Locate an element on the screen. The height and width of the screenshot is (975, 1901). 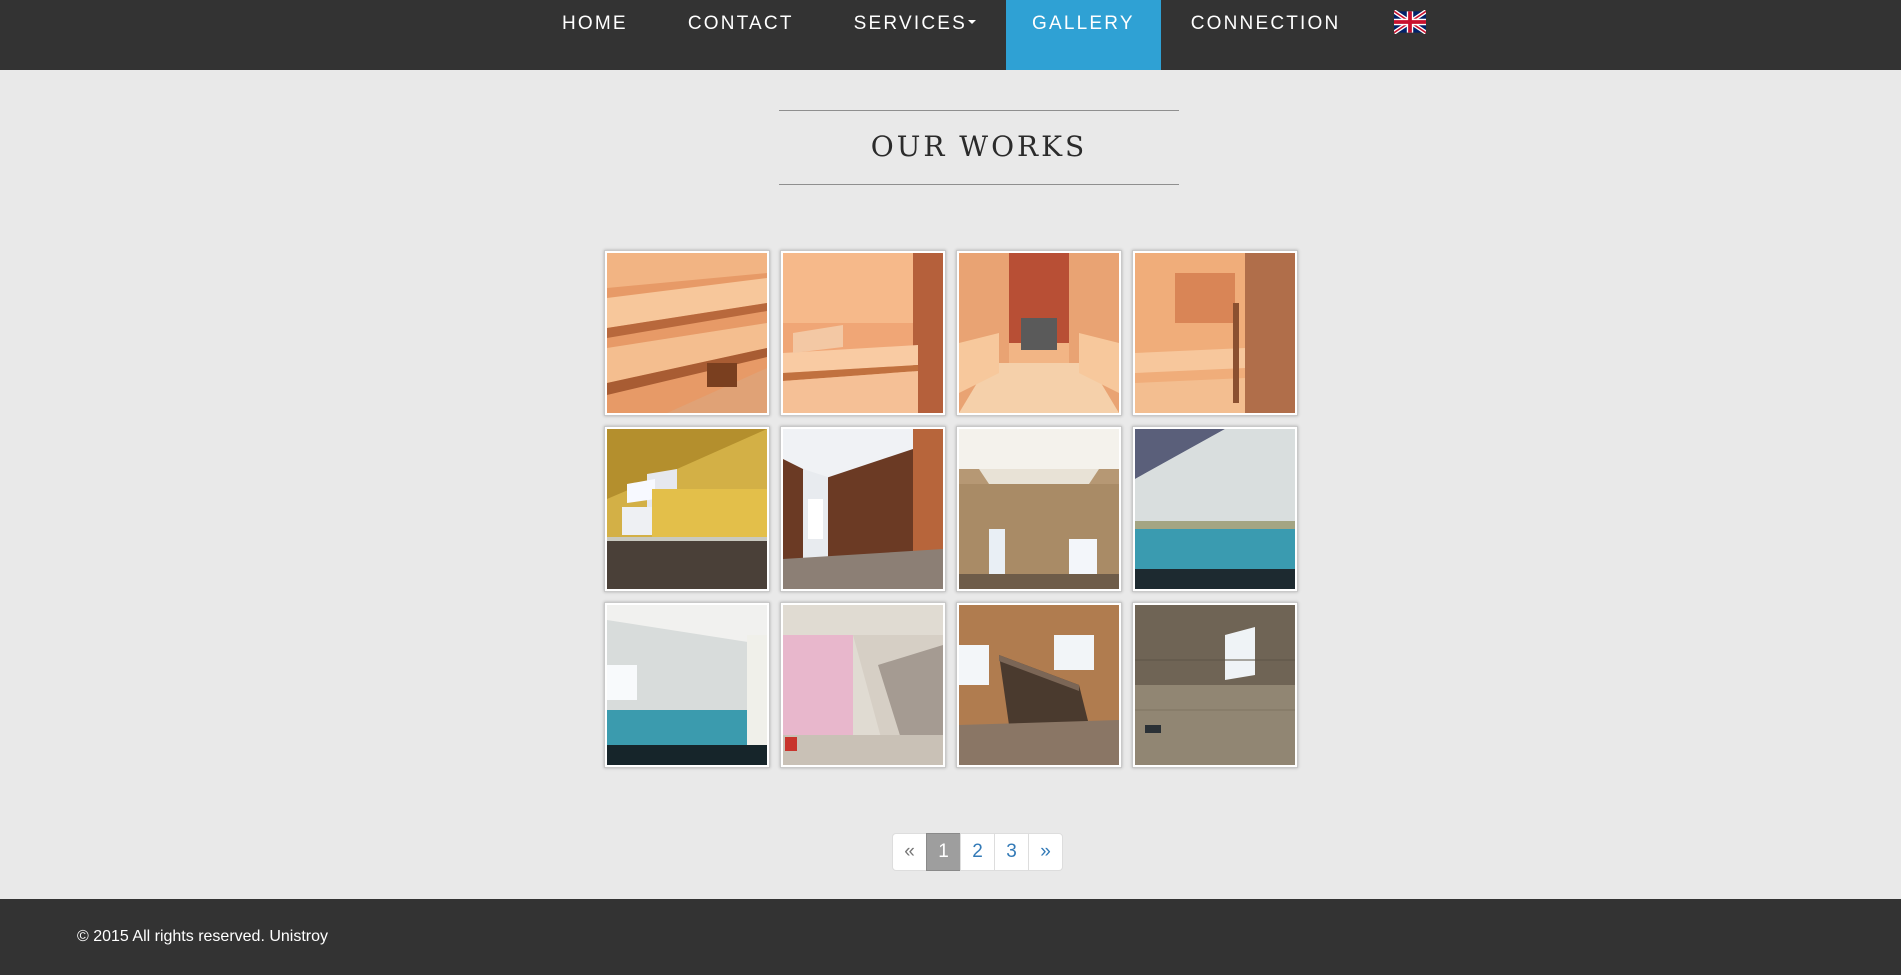
page-title: OUR WORKS is located at coordinates (979, 146).